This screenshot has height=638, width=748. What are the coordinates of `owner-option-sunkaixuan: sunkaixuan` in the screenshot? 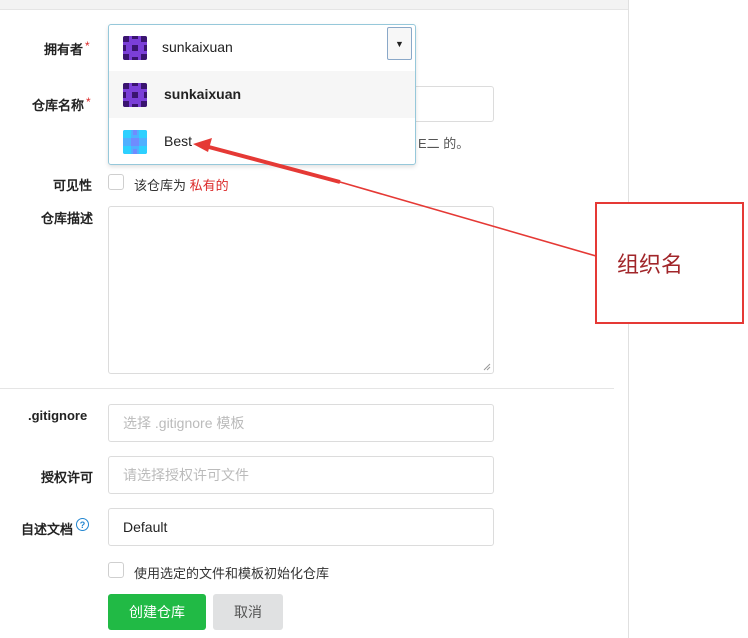 It's located at (262, 94).